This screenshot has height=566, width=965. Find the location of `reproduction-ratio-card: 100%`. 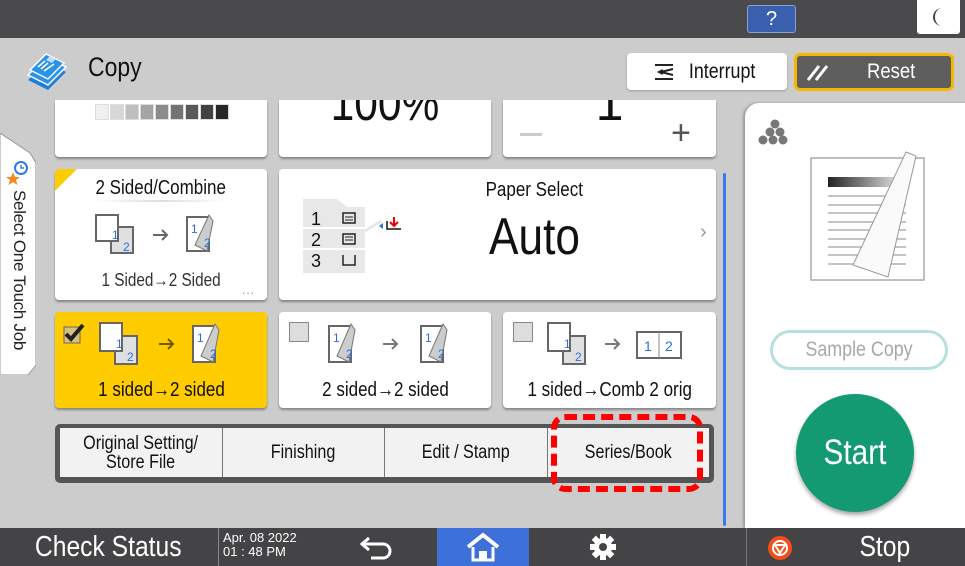

reproduction-ratio-card: 100% is located at coordinates (385, 128).